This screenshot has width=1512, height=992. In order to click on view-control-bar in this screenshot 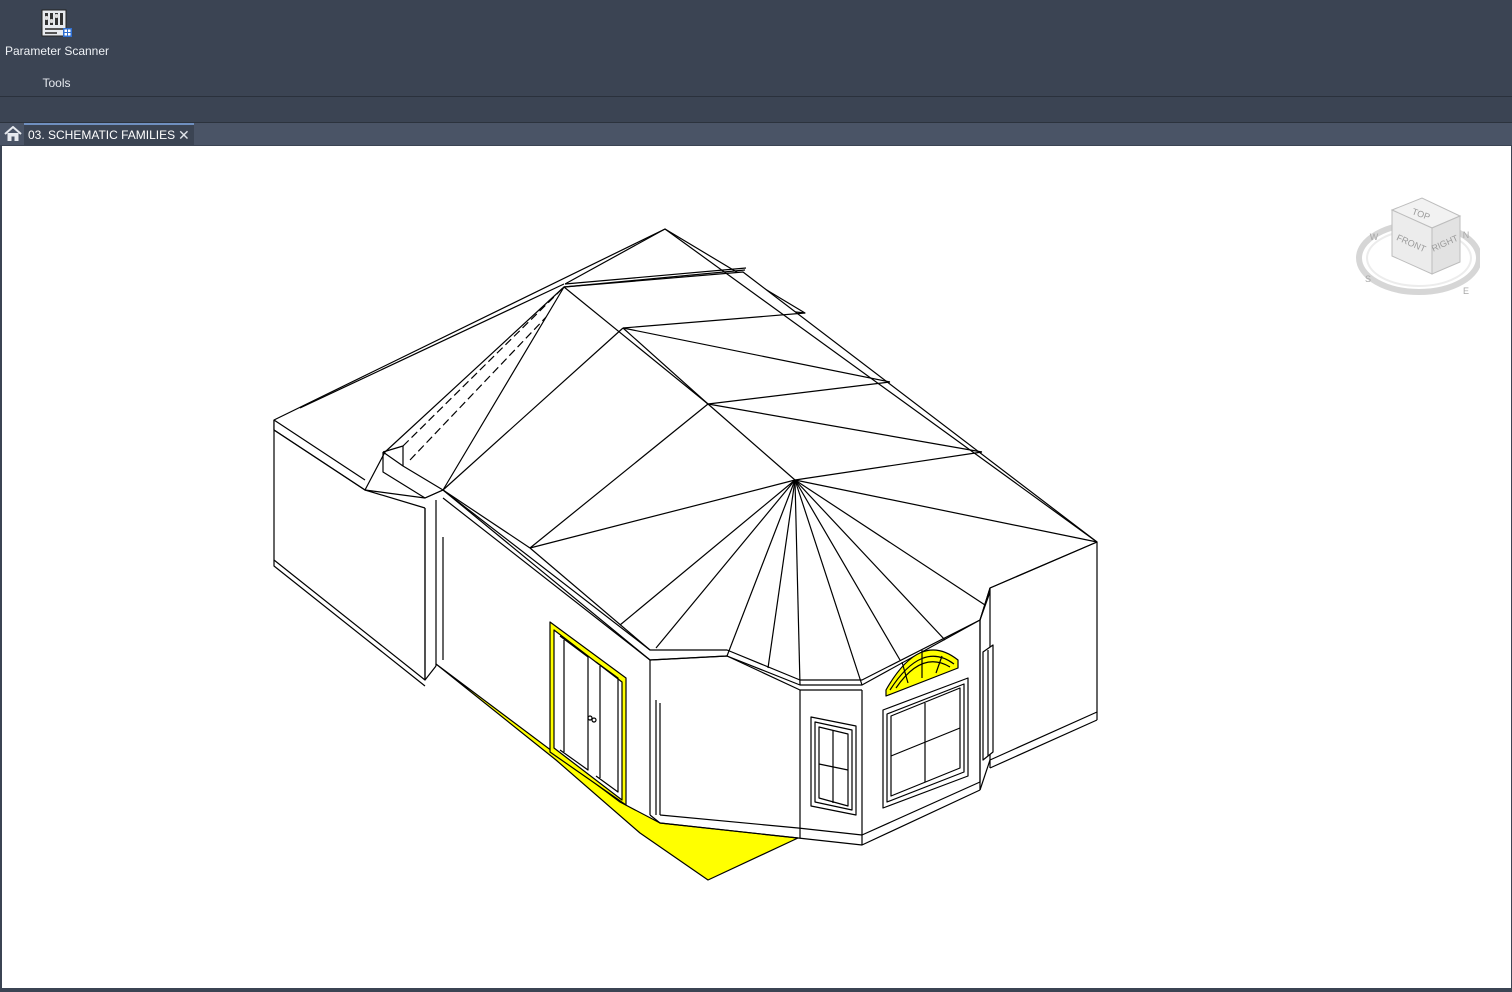, I will do `click(756, 990)`.